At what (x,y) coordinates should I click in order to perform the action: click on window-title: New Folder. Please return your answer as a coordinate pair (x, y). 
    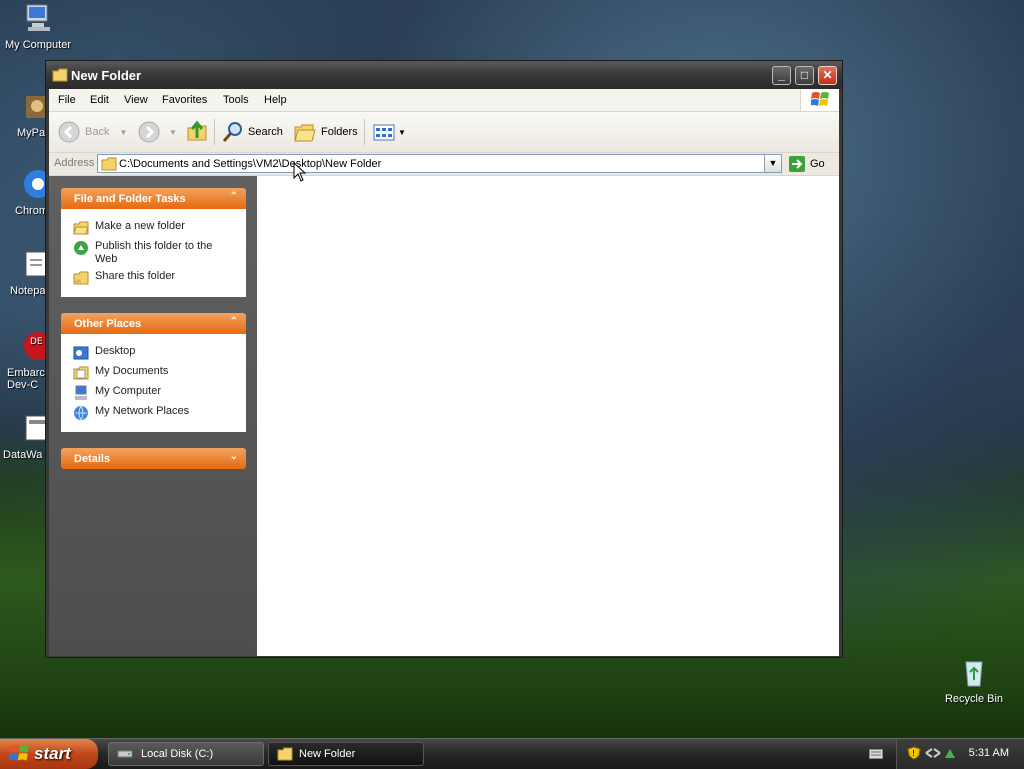
    Looking at the image, I should click on (106, 75).